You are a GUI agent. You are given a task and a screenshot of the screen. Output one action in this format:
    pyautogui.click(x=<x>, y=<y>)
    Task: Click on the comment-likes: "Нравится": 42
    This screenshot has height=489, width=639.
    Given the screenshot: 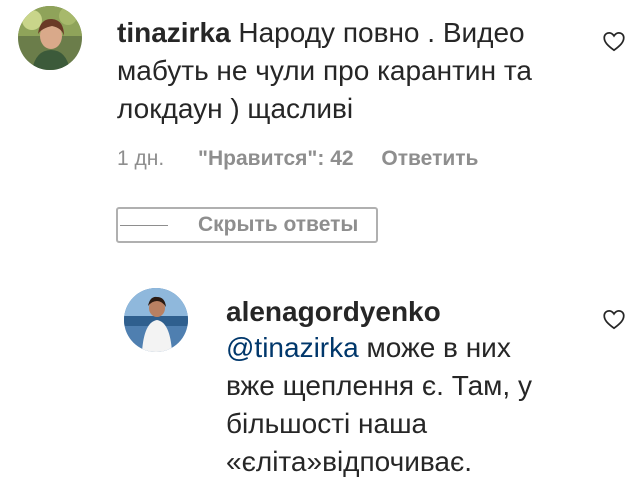 What is the action you would take?
    pyautogui.click(x=276, y=159)
    